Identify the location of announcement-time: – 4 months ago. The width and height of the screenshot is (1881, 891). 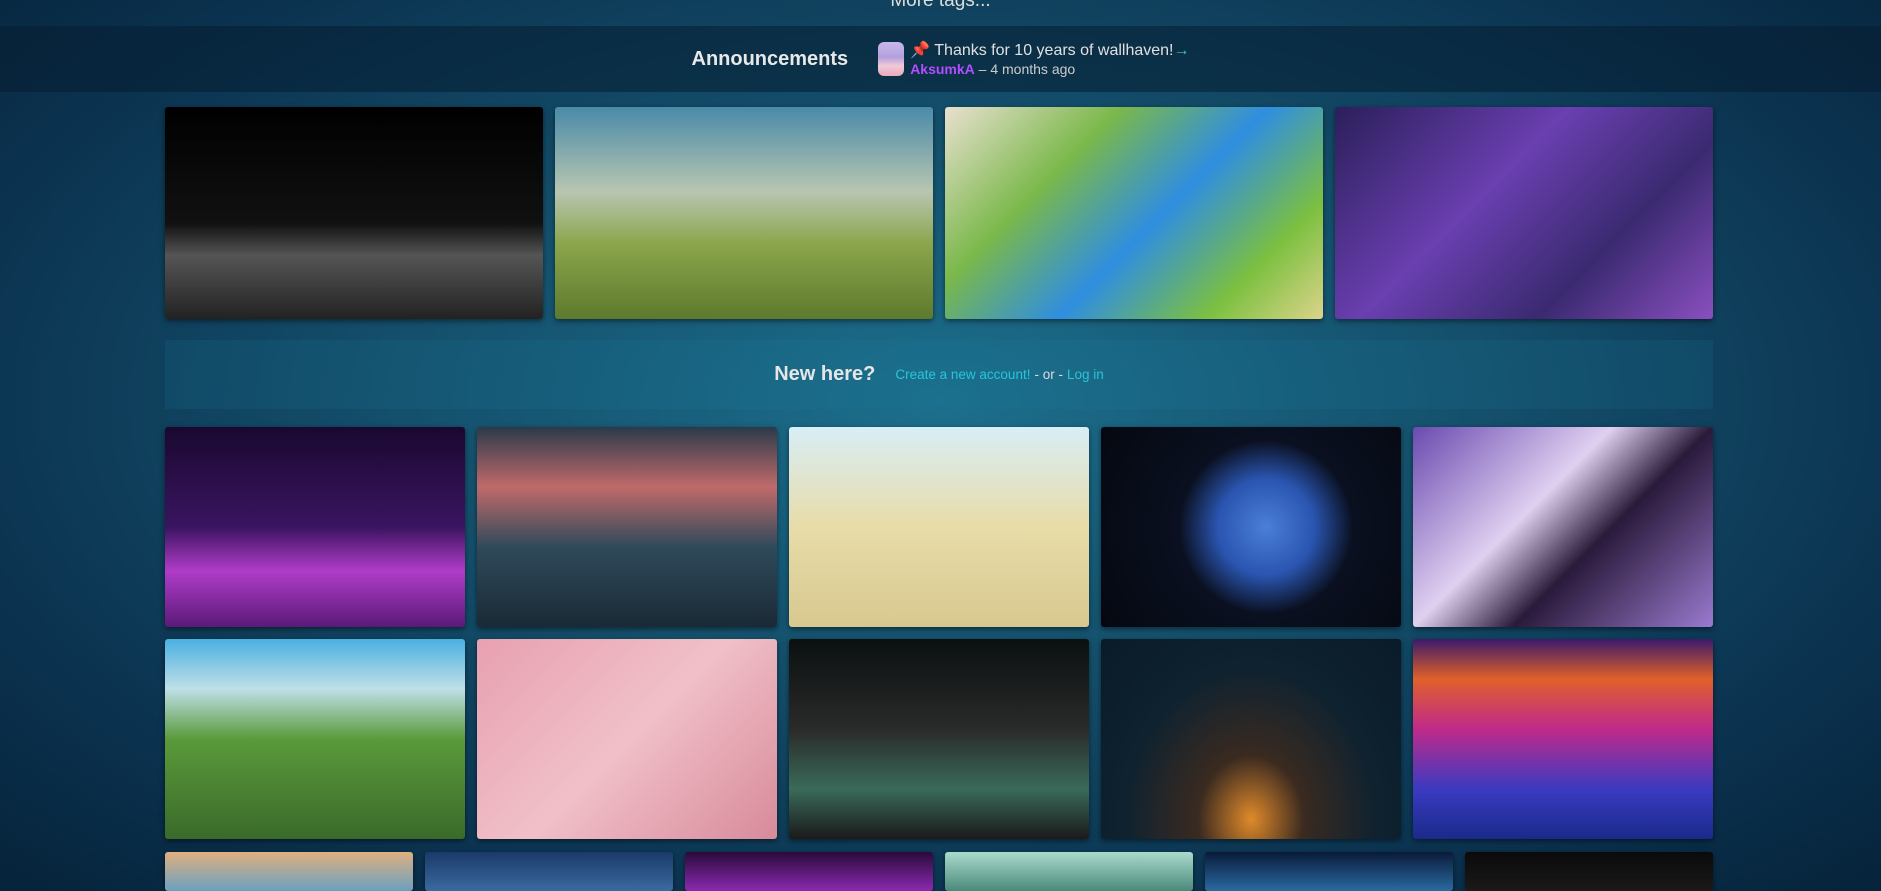
(1027, 69).